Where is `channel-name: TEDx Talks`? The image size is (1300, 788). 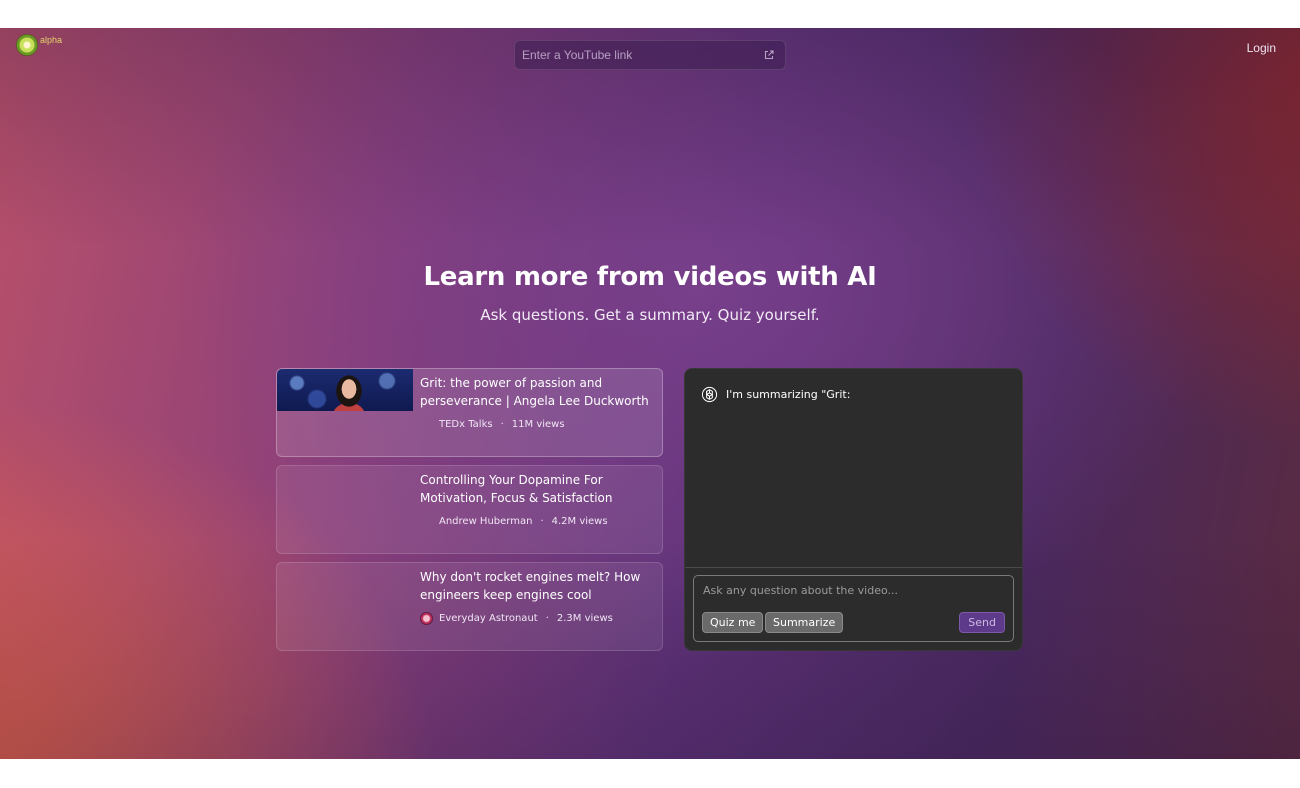
channel-name: TEDx Talks is located at coordinates (466, 424).